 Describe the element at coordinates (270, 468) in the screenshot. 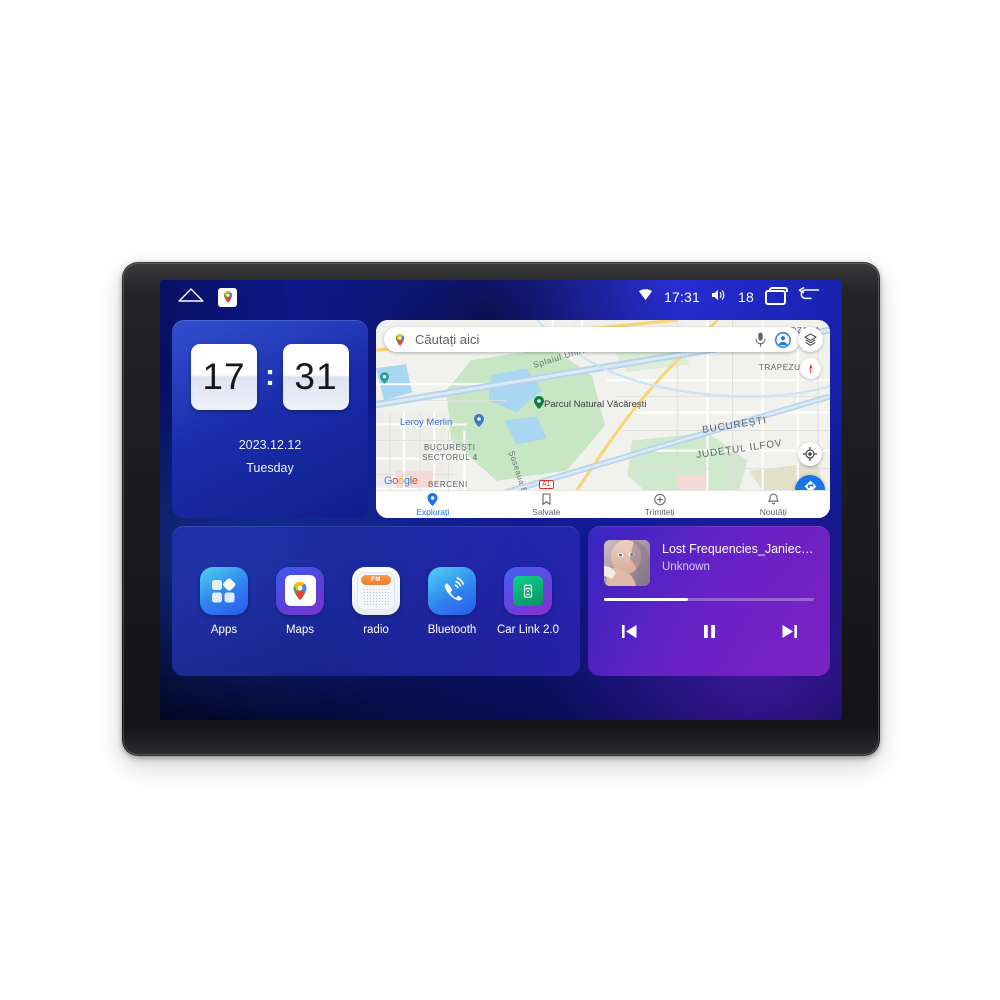

I see `clock-day: Tuesday` at that location.